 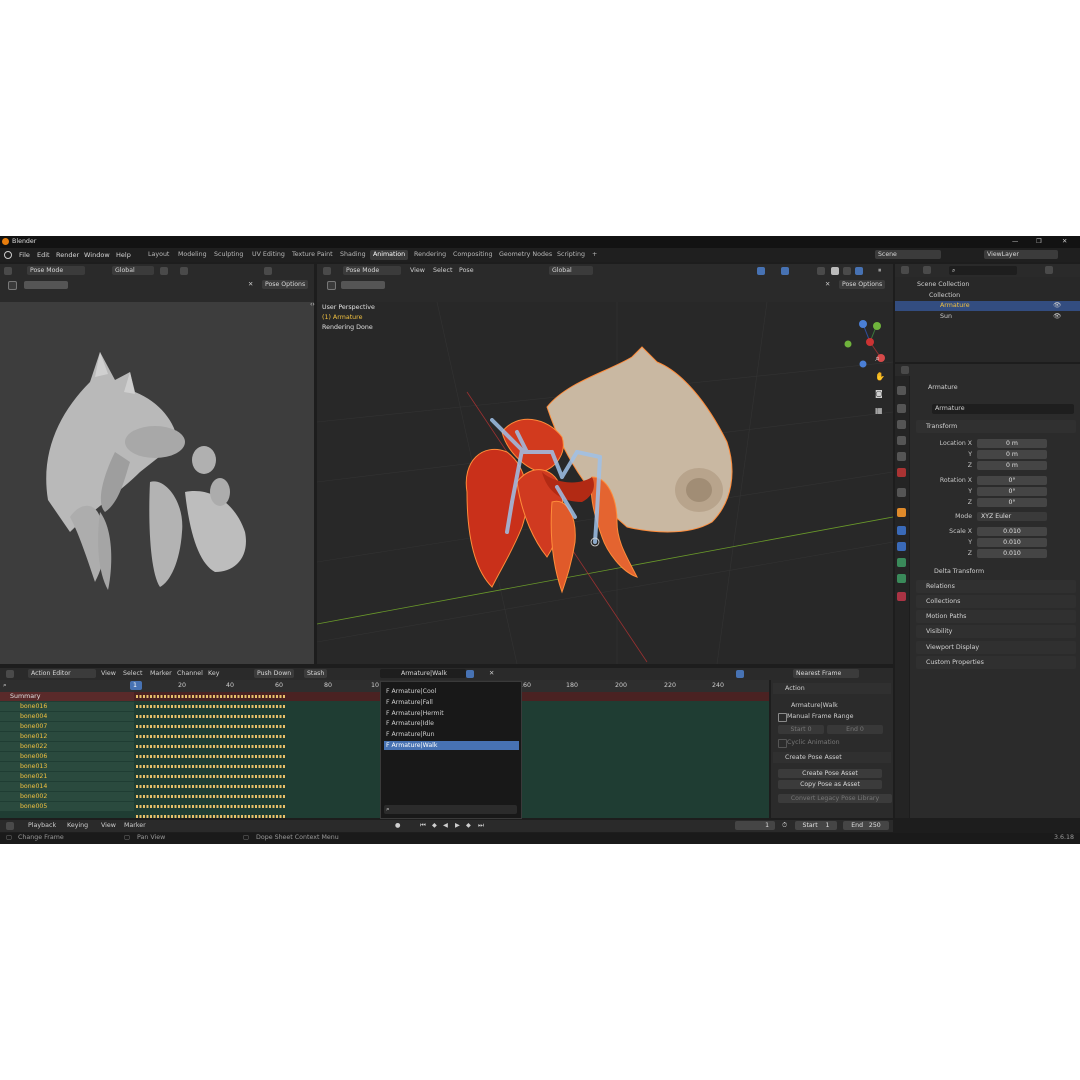 What do you see at coordinates (996, 586) in the screenshot?
I see `relations-panel: Relations` at bounding box center [996, 586].